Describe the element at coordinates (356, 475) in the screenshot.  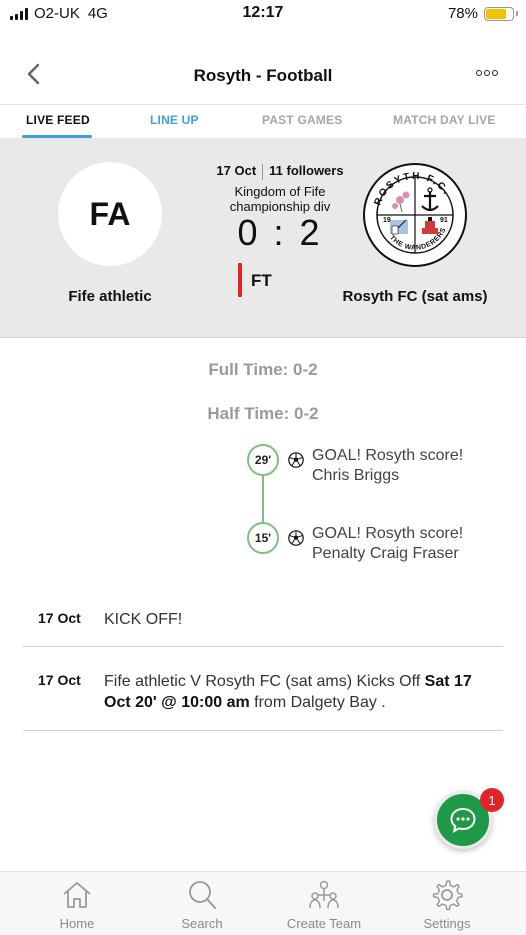
I see `goal-event-player: Chris Briggs` at that location.